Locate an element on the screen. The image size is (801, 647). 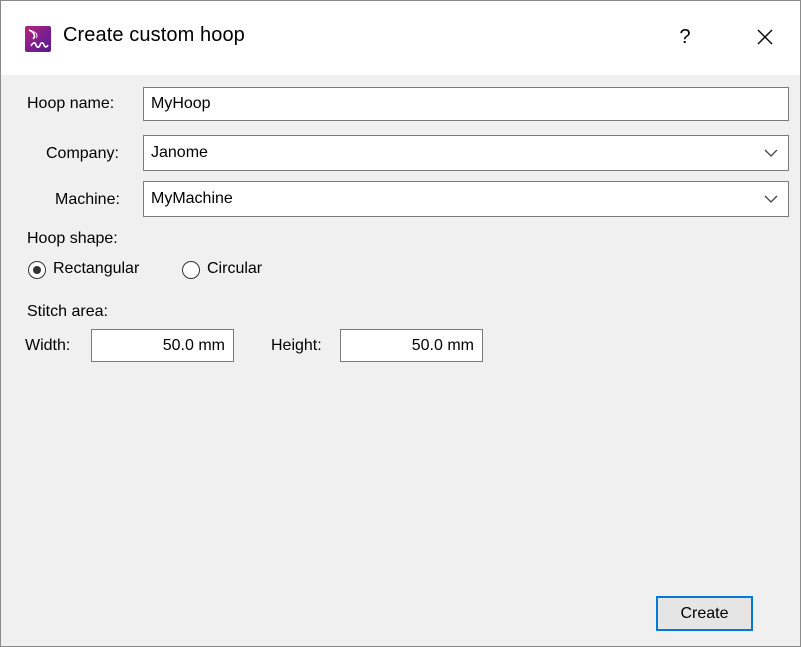
embroidery-app-icon is located at coordinates (38, 39).